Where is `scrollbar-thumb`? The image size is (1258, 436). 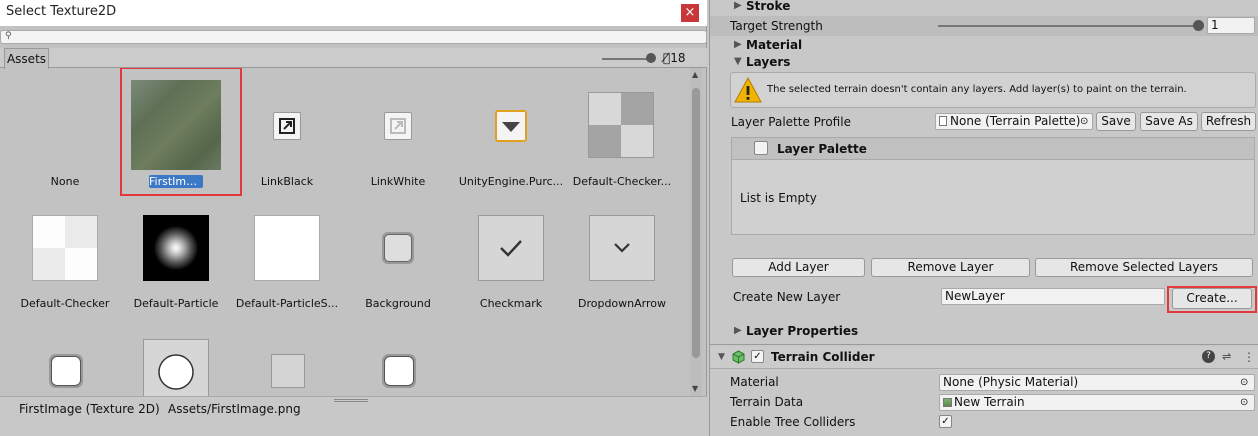 scrollbar-thumb is located at coordinates (696, 223).